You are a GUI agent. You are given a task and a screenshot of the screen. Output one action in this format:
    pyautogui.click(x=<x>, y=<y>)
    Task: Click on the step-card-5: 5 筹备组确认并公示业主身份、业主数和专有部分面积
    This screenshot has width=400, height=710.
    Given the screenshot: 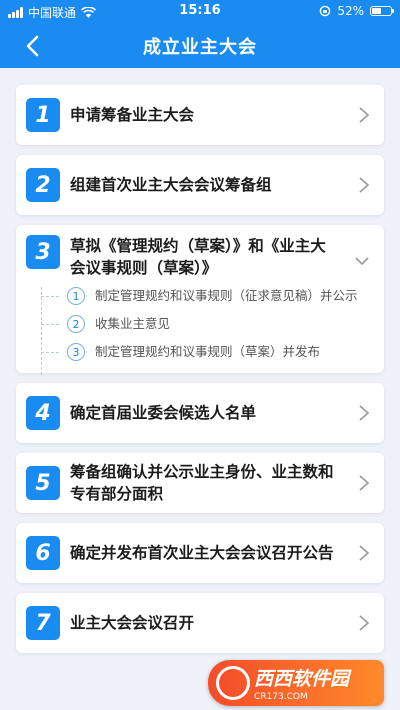 What is the action you would take?
    pyautogui.click(x=200, y=483)
    